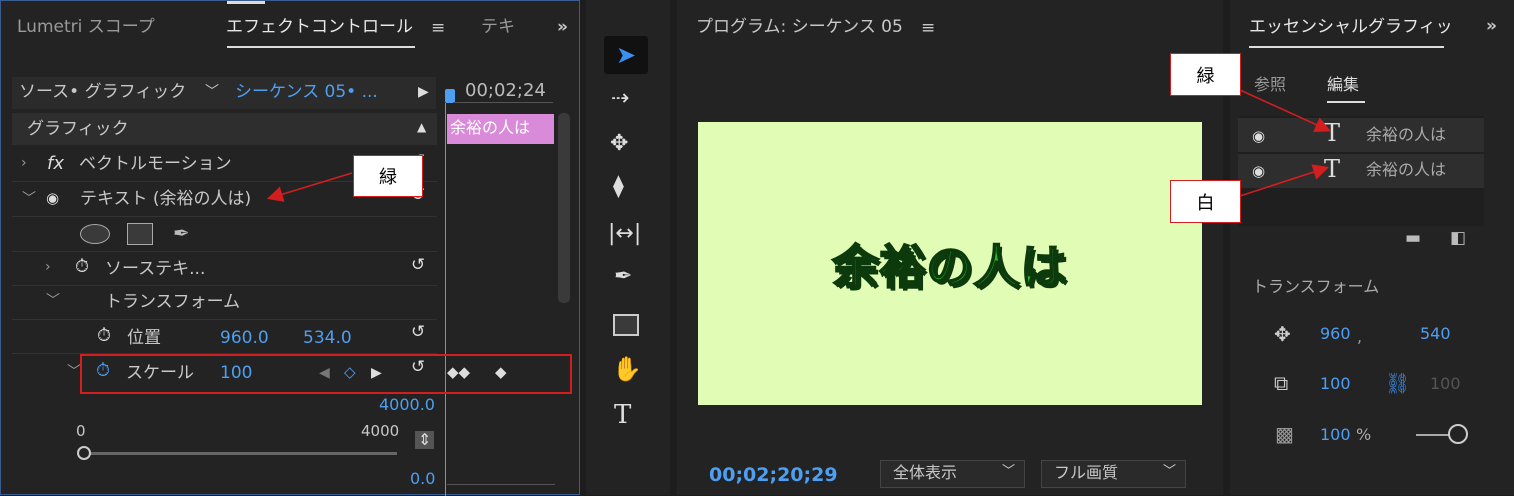  I want to click on callout-white-right: 白, so click(1205, 201).